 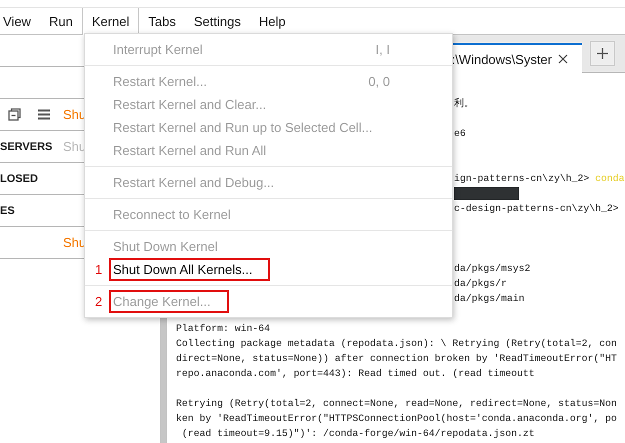 What do you see at coordinates (383, 49) in the screenshot?
I see `shortcut-text: I, I` at bounding box center [383, 49].